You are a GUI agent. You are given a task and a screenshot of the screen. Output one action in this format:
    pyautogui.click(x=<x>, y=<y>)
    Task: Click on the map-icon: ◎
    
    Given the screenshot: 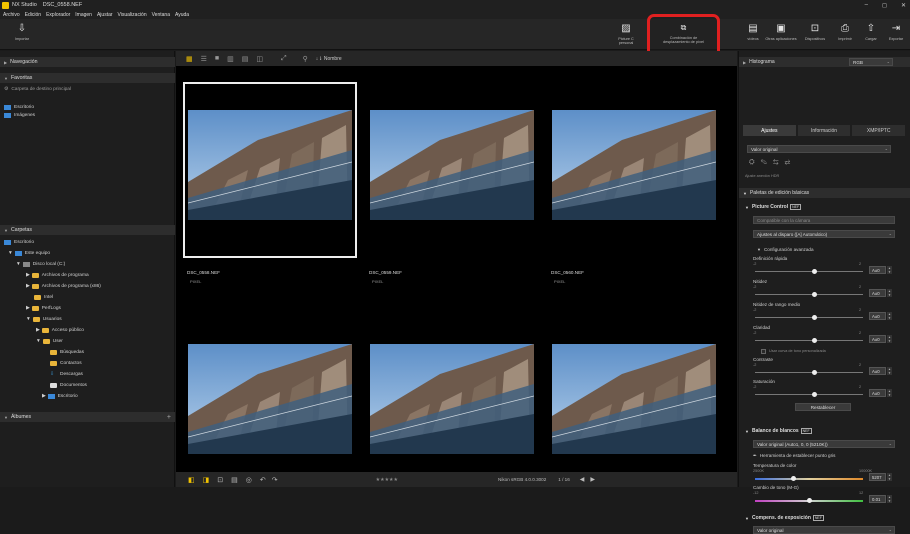 What is the action you would take?
    pyautogui.click(x=249, y=480)
    